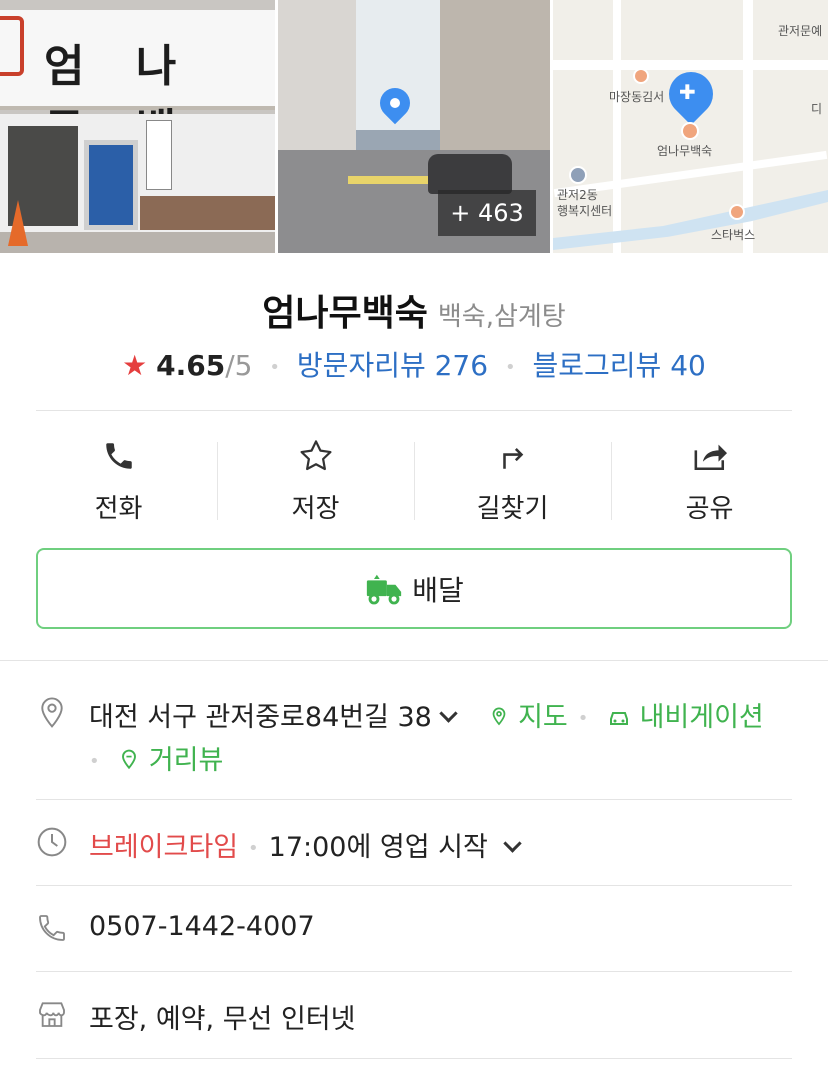 The width and height of the screenshot is (828, 1072). Describe the element at coordinates (641, 76) in the screenshot. I see `restaurant-poi-icon` at that location.